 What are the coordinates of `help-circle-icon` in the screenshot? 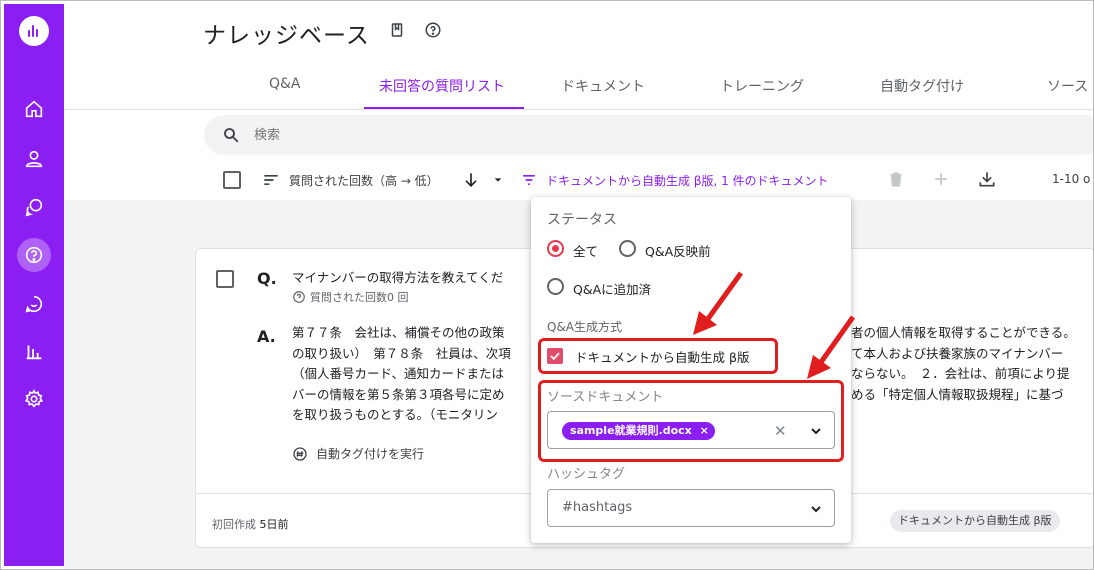 It's located at (299, 297).